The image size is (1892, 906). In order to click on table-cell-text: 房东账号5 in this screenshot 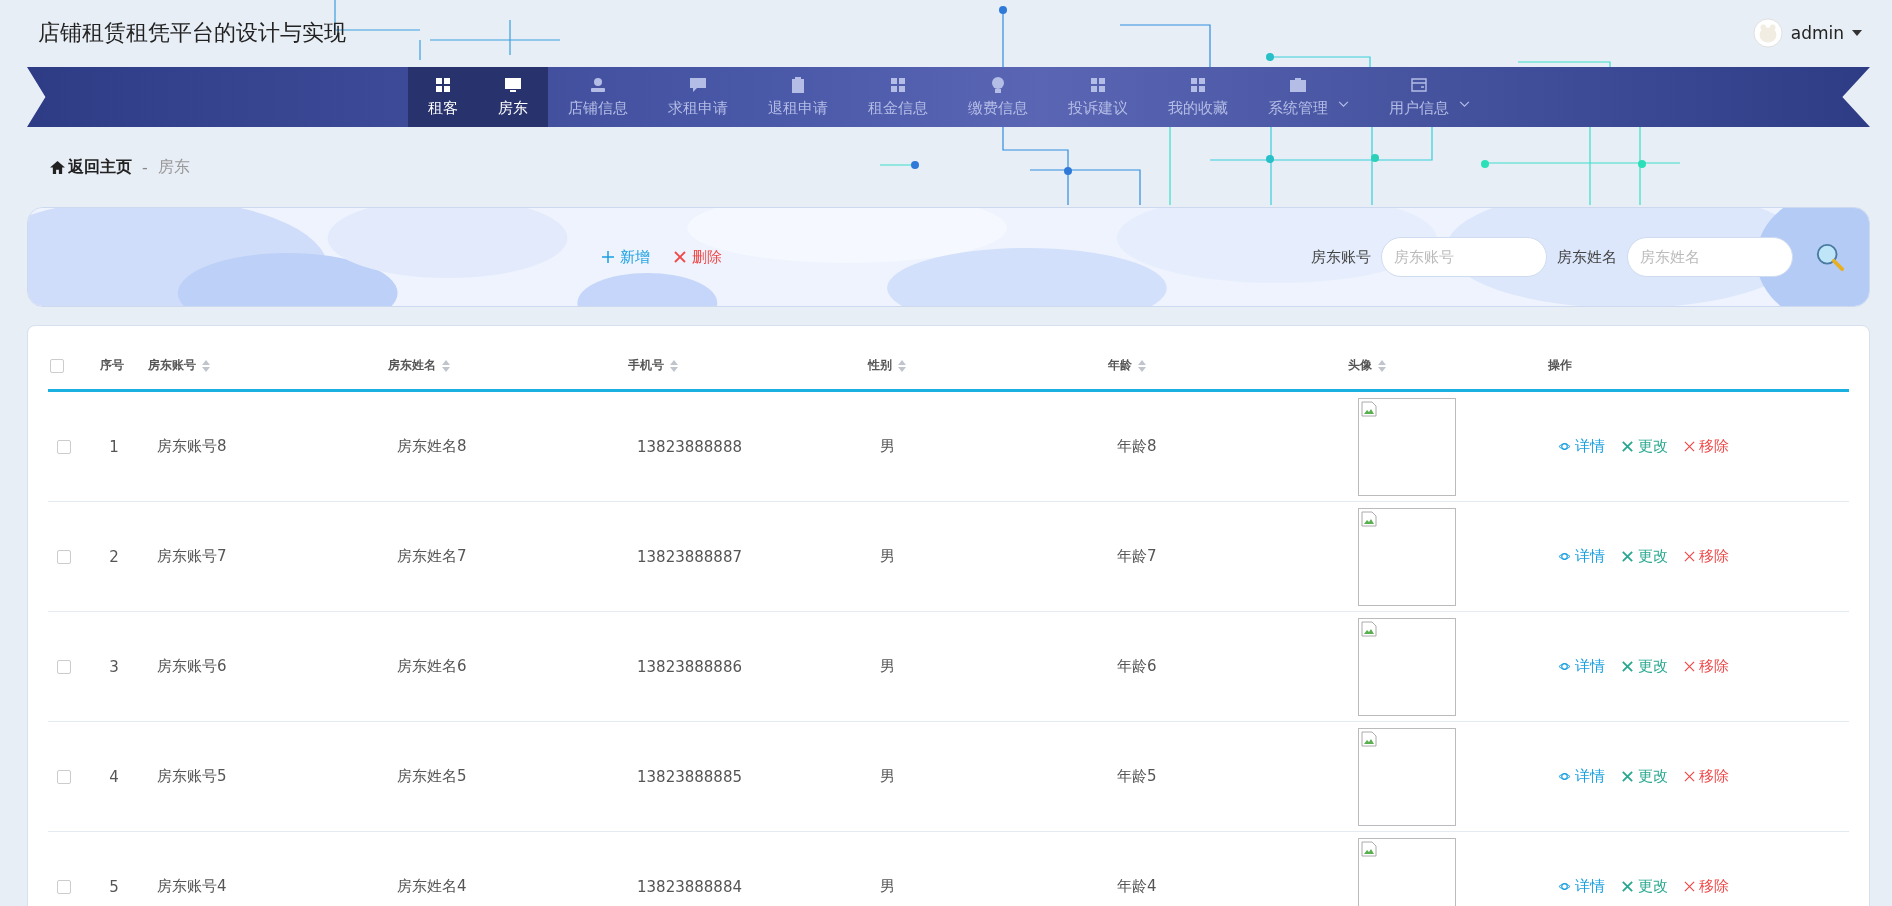, I will do `click(192, 776)`.